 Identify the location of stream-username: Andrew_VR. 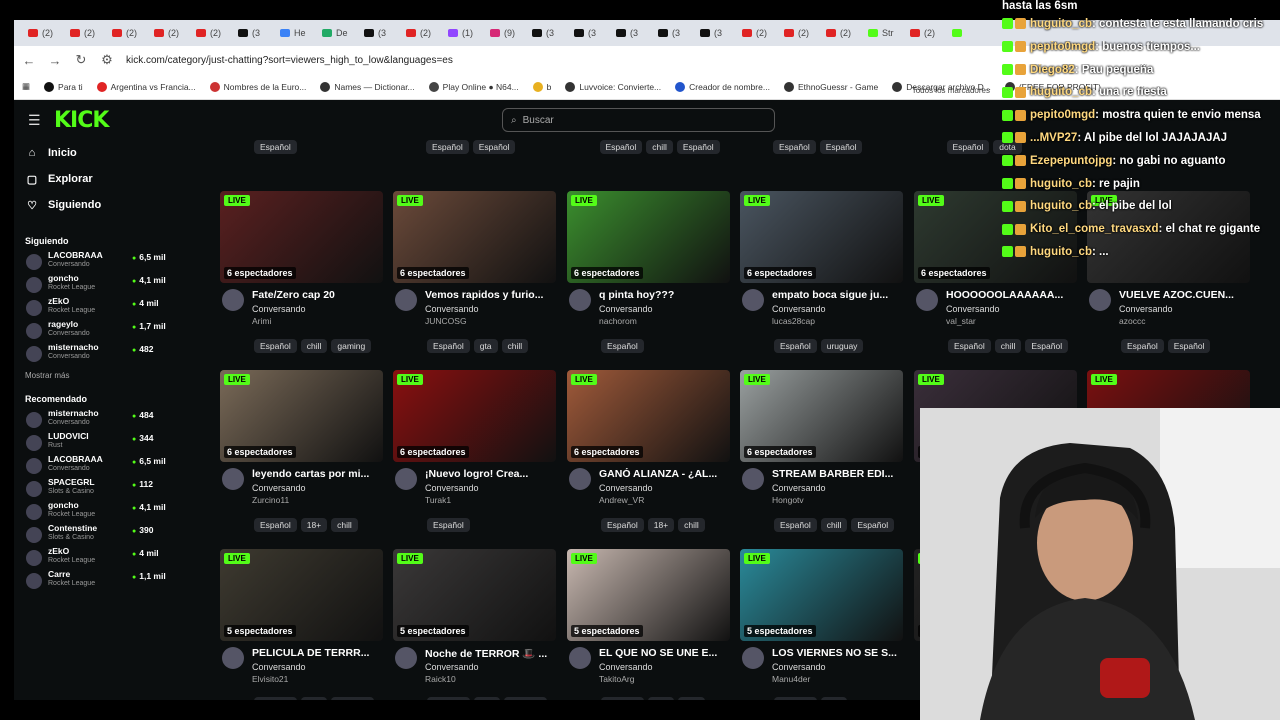
(621, 500).